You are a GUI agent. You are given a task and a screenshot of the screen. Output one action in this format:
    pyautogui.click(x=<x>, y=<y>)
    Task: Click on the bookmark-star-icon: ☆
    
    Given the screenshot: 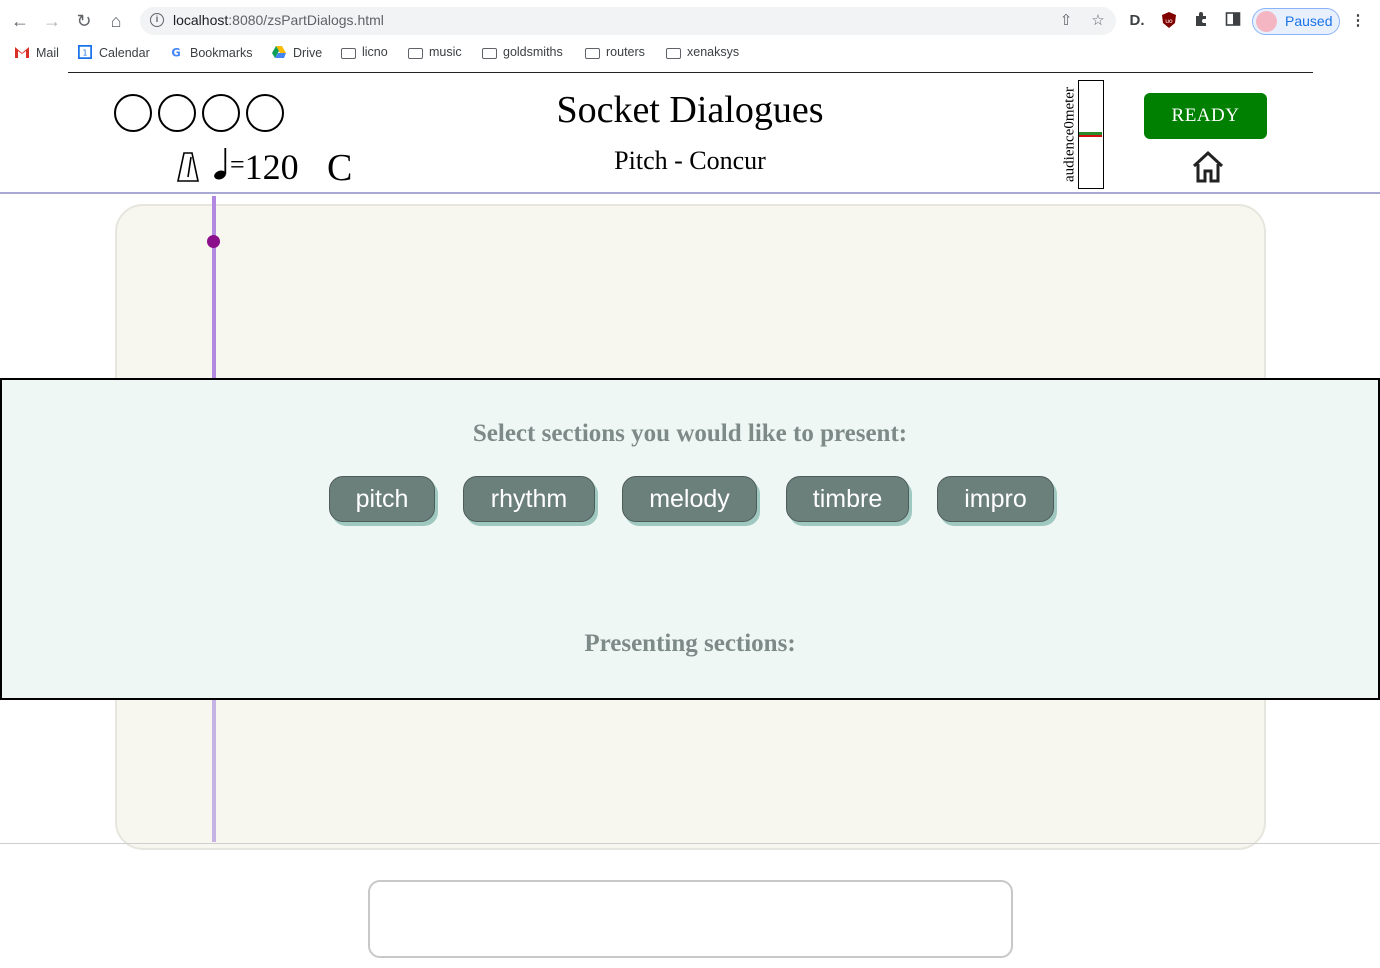 What is the action you would take?
    pyautogui.click(x=1098, y=21)
    